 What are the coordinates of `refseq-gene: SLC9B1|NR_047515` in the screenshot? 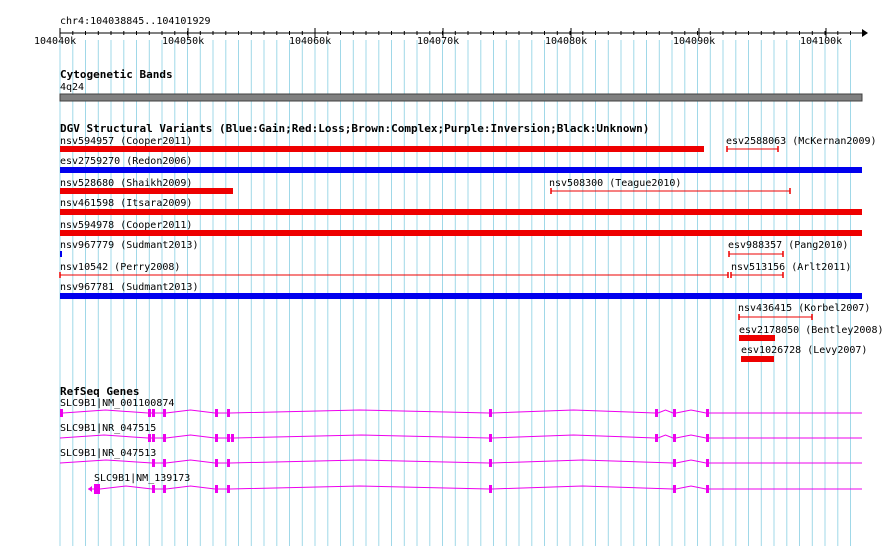 It's located at (460, 432).